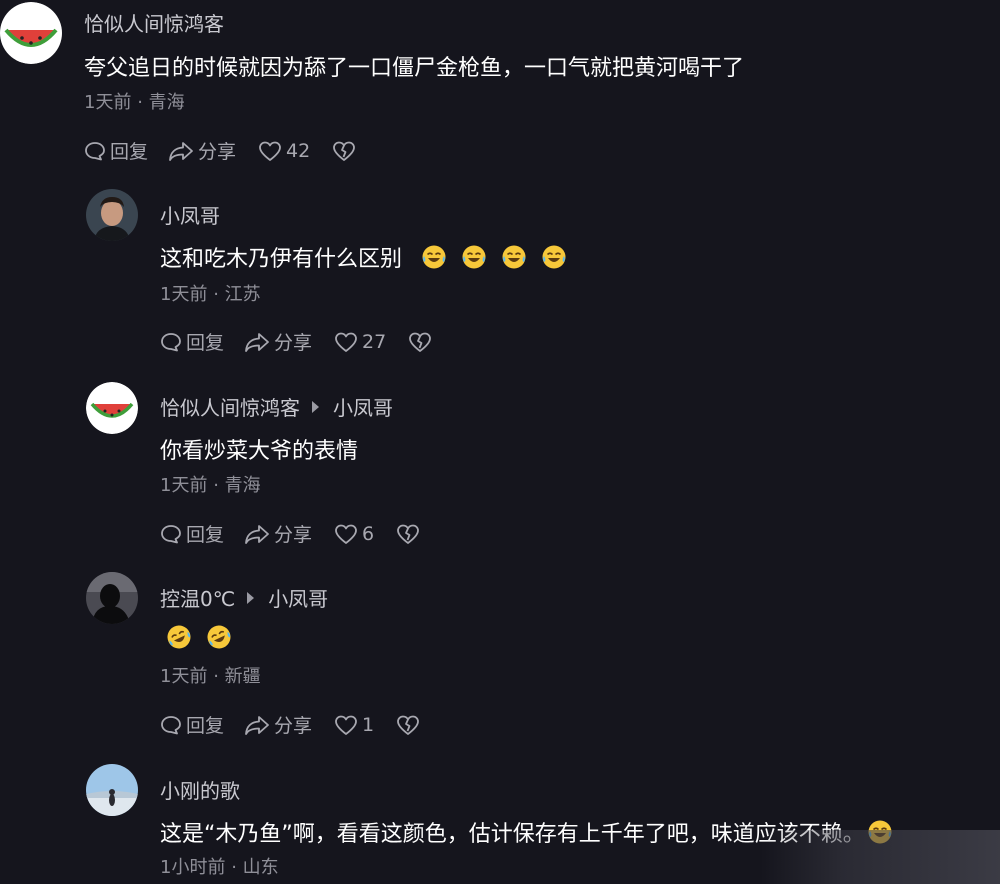  I want to click on comment-actions: 回复 分享 6, so click(292, 533).